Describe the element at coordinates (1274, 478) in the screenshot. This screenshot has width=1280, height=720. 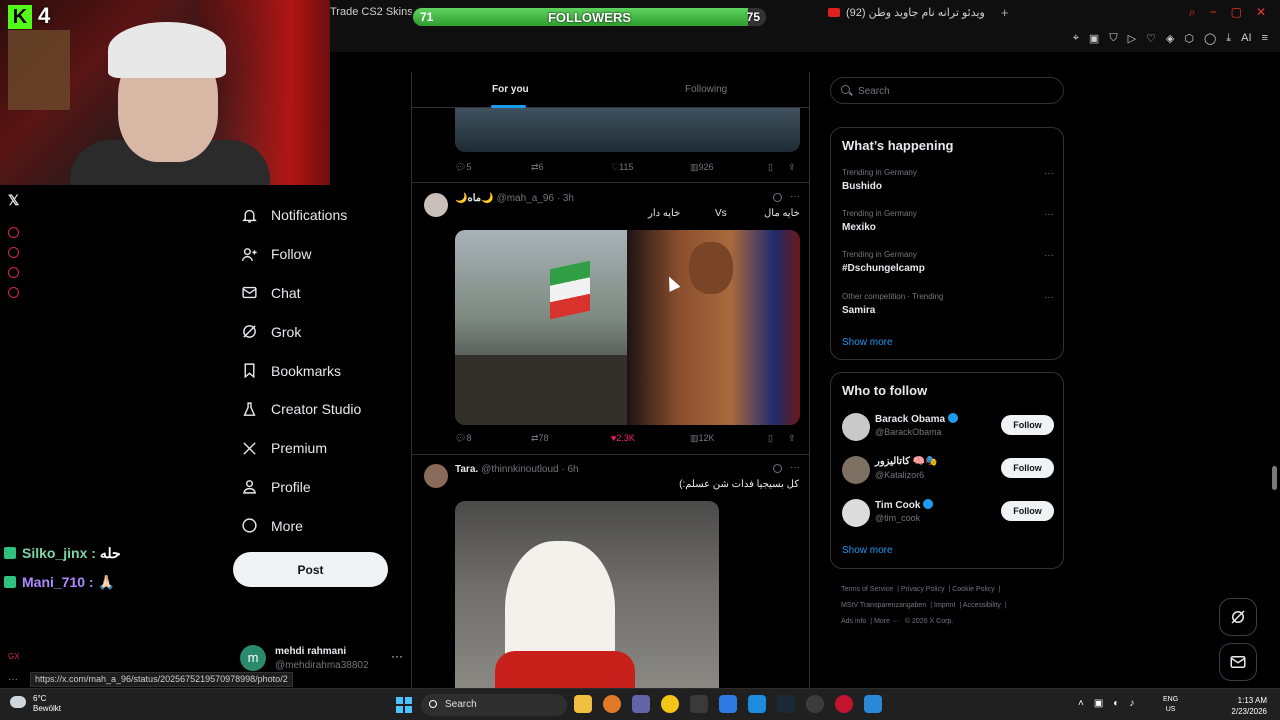
I see `scrollbar-thumb` at that location.